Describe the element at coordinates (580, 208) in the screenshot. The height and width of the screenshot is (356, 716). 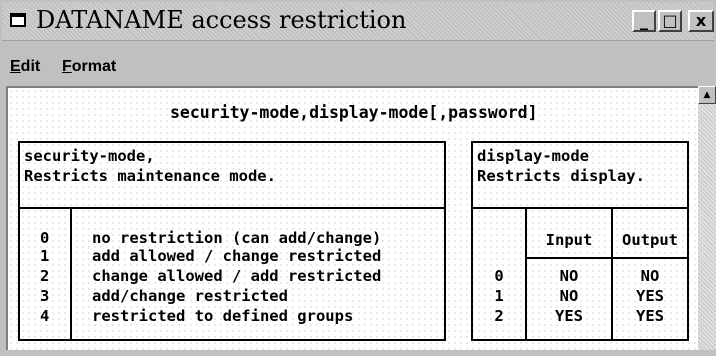
I see `display-divider` at that location.